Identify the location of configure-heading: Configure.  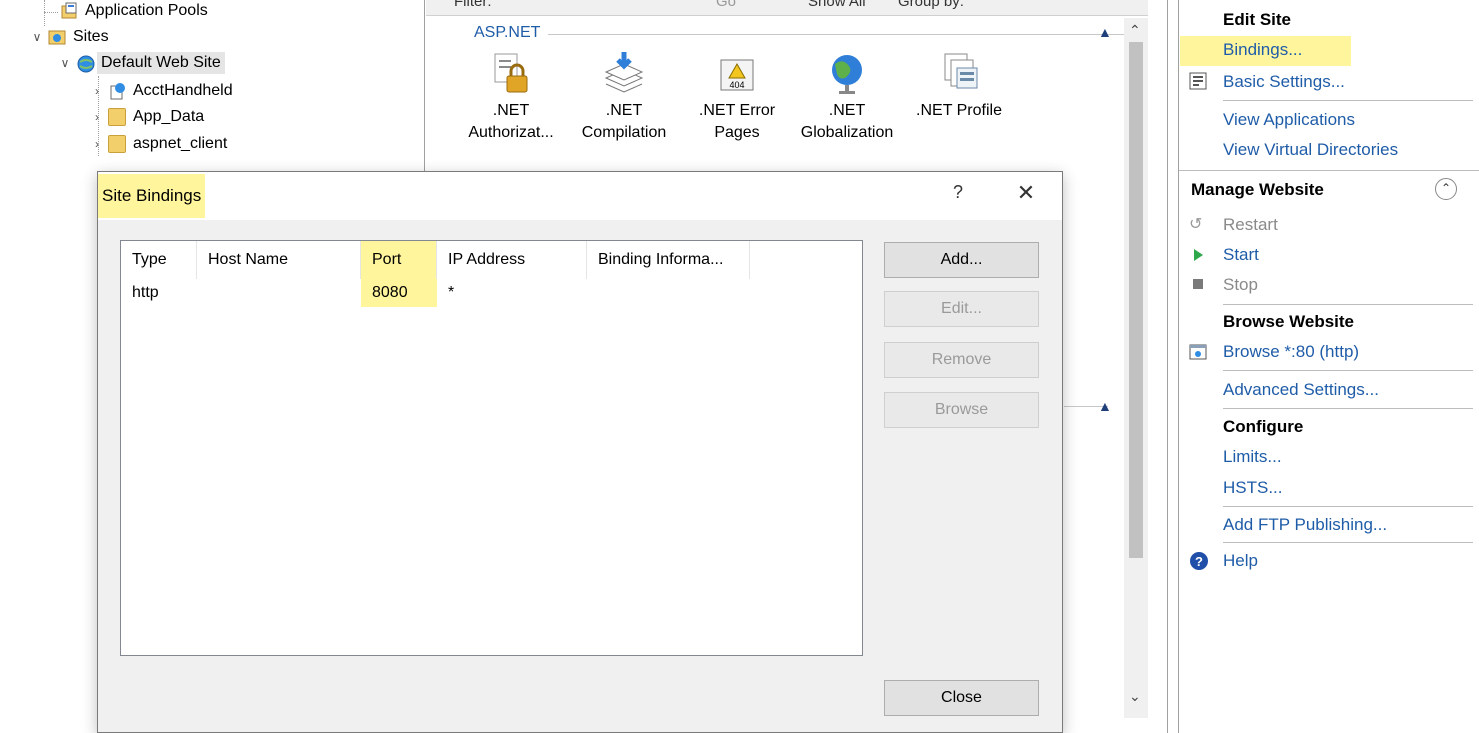
(1263, 426).